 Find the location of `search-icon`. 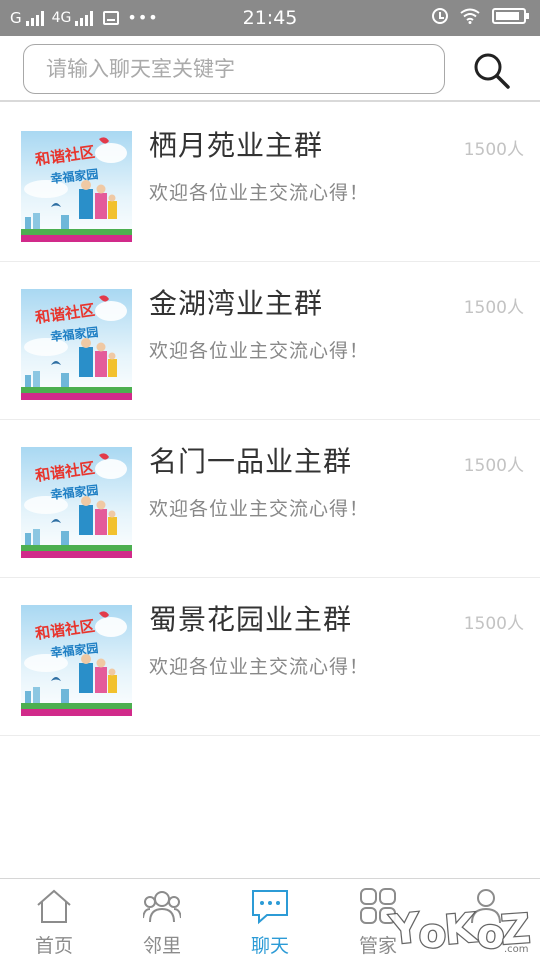

search-icon is located at coordinates (492, 70).